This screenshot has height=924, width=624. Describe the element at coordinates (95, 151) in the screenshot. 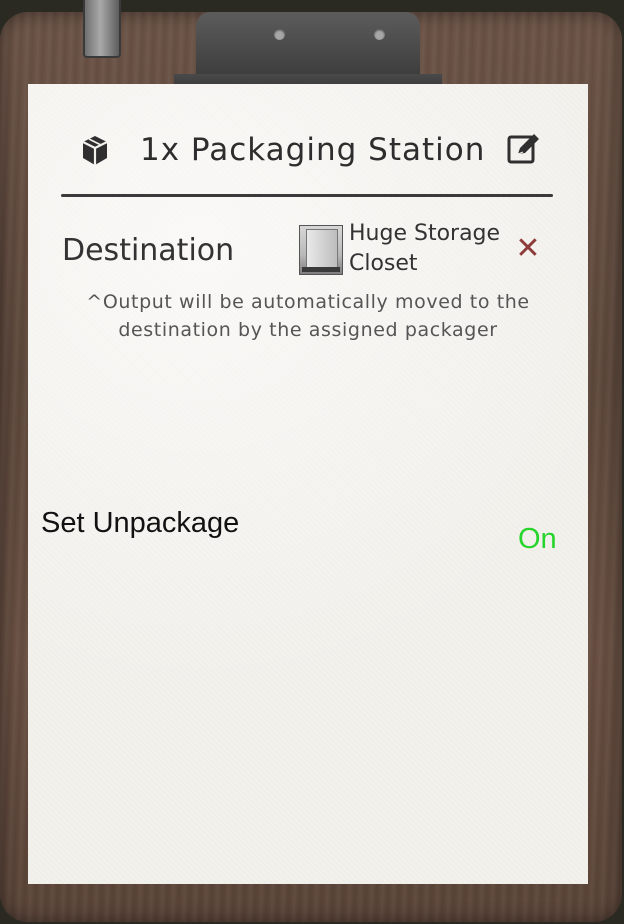

I see `package-icon` at that location.